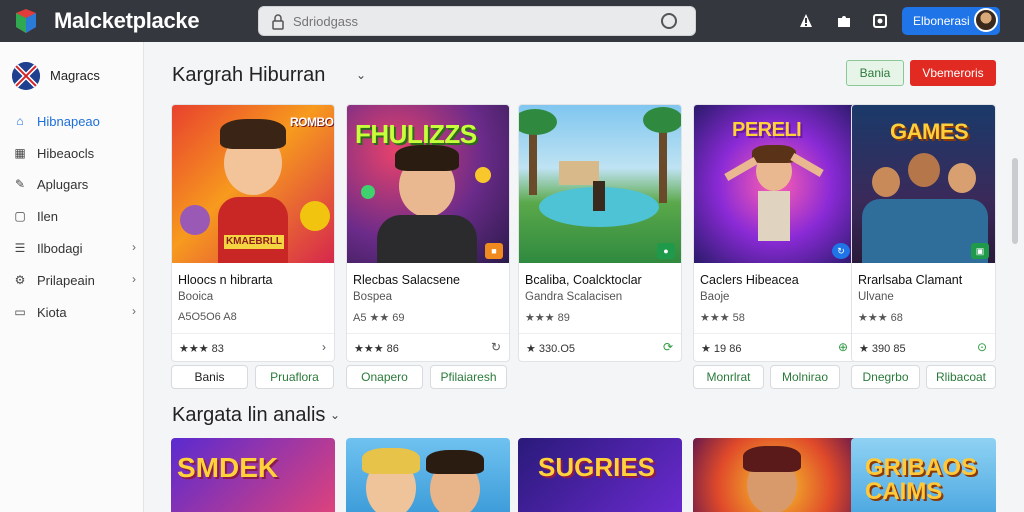  Describe the element at coordinates (416, 134) in the screenshot. I see `thumbnail-text: FHULIZZS` at that location.